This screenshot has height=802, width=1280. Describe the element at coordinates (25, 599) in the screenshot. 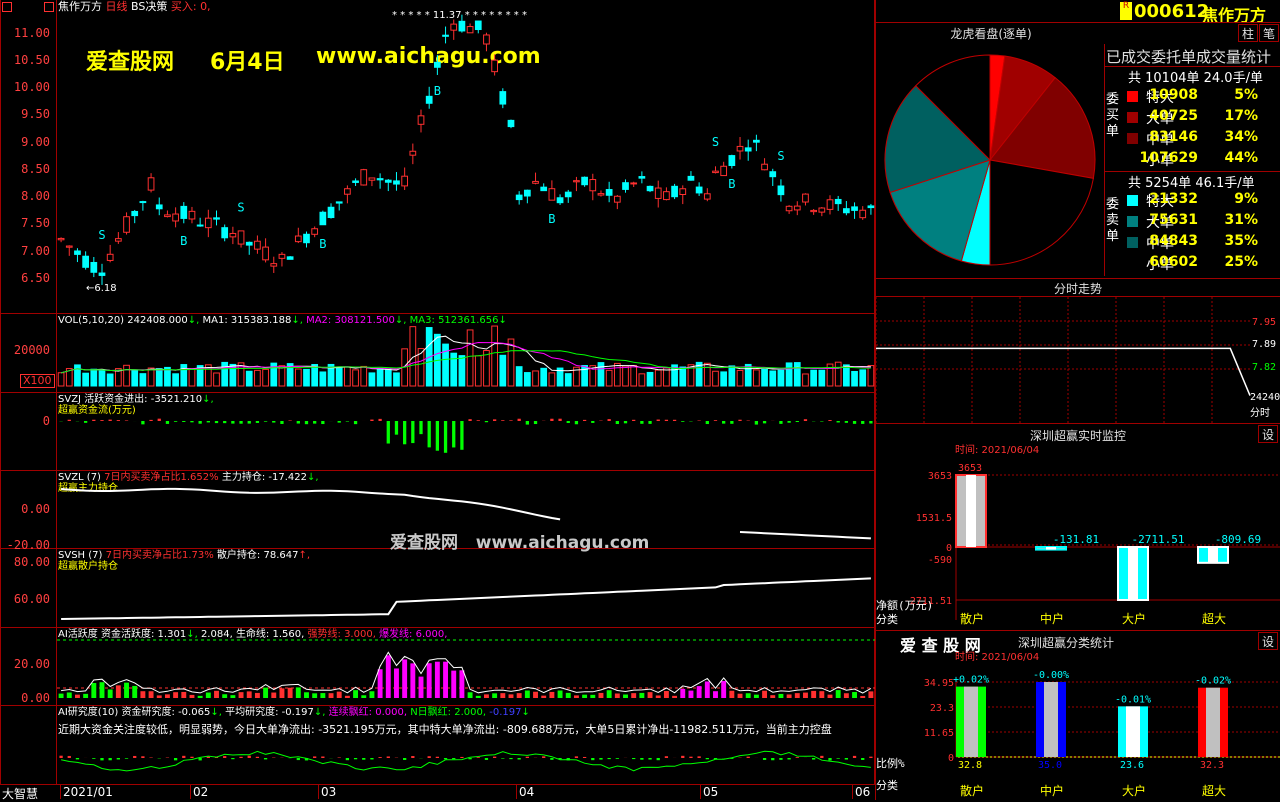

I see `svsh-axis-1: 60.00` at that location.